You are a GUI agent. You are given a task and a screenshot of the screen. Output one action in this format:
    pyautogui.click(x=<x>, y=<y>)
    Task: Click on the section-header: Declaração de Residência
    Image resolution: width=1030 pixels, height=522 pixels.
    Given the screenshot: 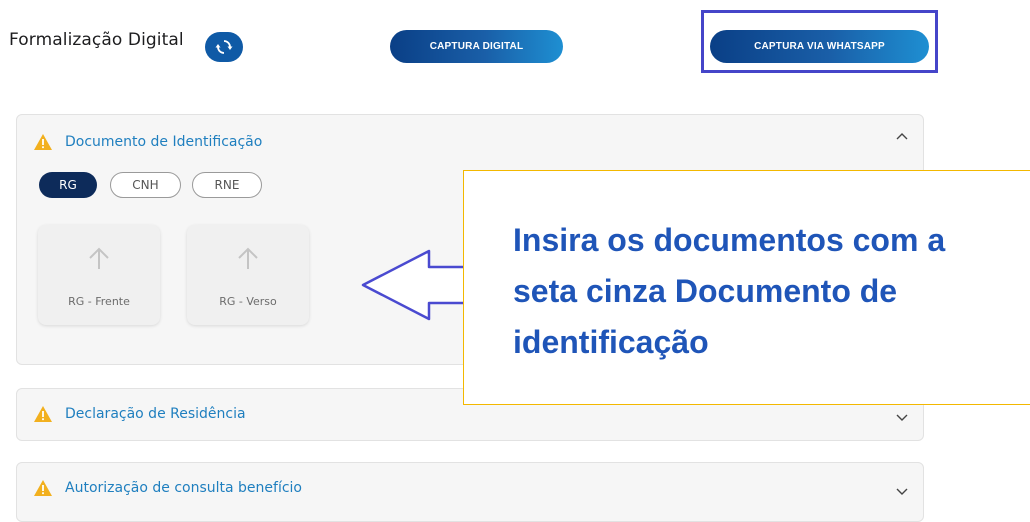 What is the action you would take?
    pyautogui.click(x=140, y=414)
    